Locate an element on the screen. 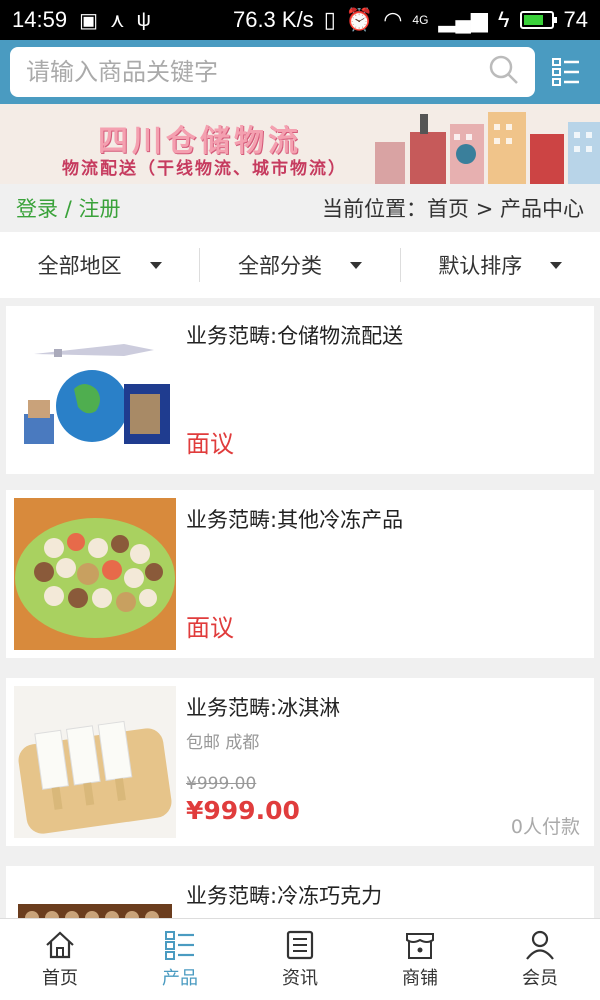 The image size is (600, 1000). usb-icon: ψ is located at coordinates (143, 19).